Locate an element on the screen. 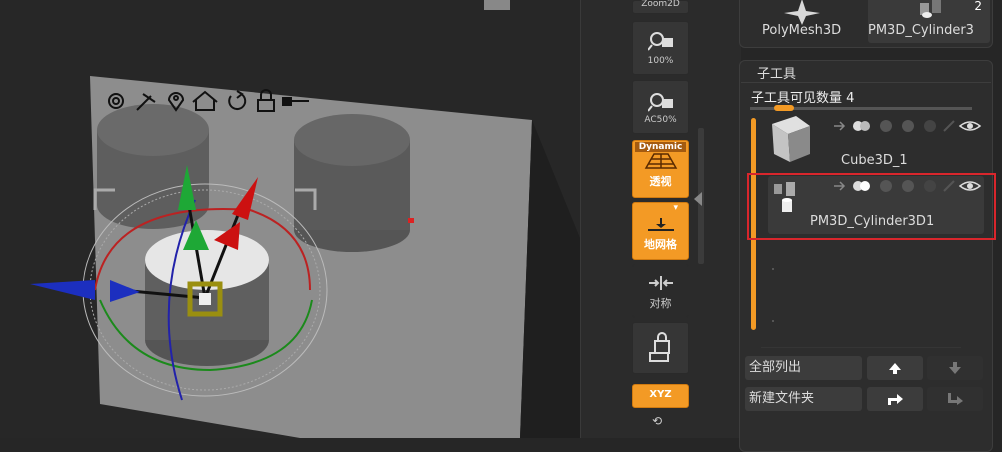 This screenshot has height=452, width=1002. zoom-icon is located at coordinates (660, 43).